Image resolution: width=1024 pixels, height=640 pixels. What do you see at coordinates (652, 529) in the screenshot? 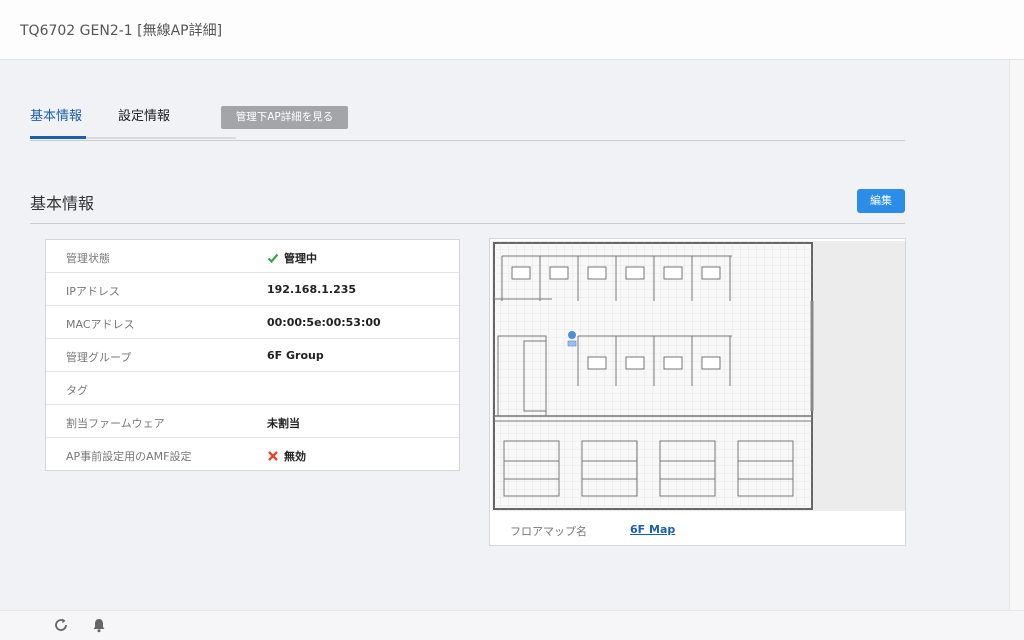
I see `floor-map-link: 6F Map` at bounding box center [652, 529].